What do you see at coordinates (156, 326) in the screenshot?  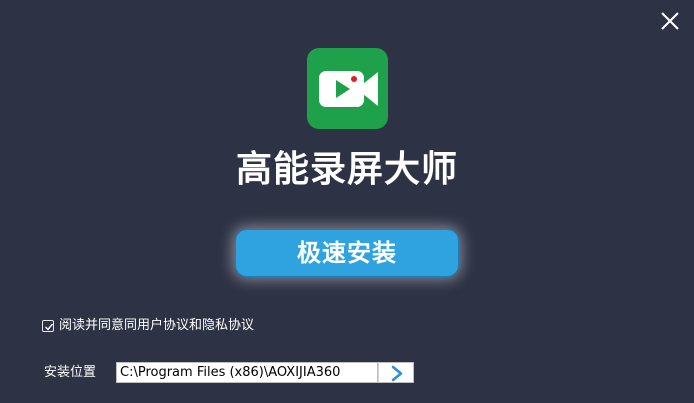 I see `agreement-label: 阅读并同意同用户协议和隐私协议` at bounding box center [156, 326].